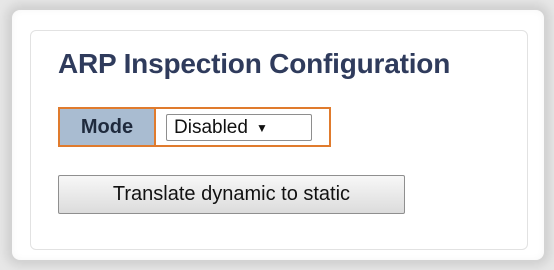 Image resolution: width=554 pixels, height=270 pixels. Describe the element at coordinates (231, 194) in the screenshot. I see `translate-dynamic-to-static-button: Translate dynamic to static` at that location.